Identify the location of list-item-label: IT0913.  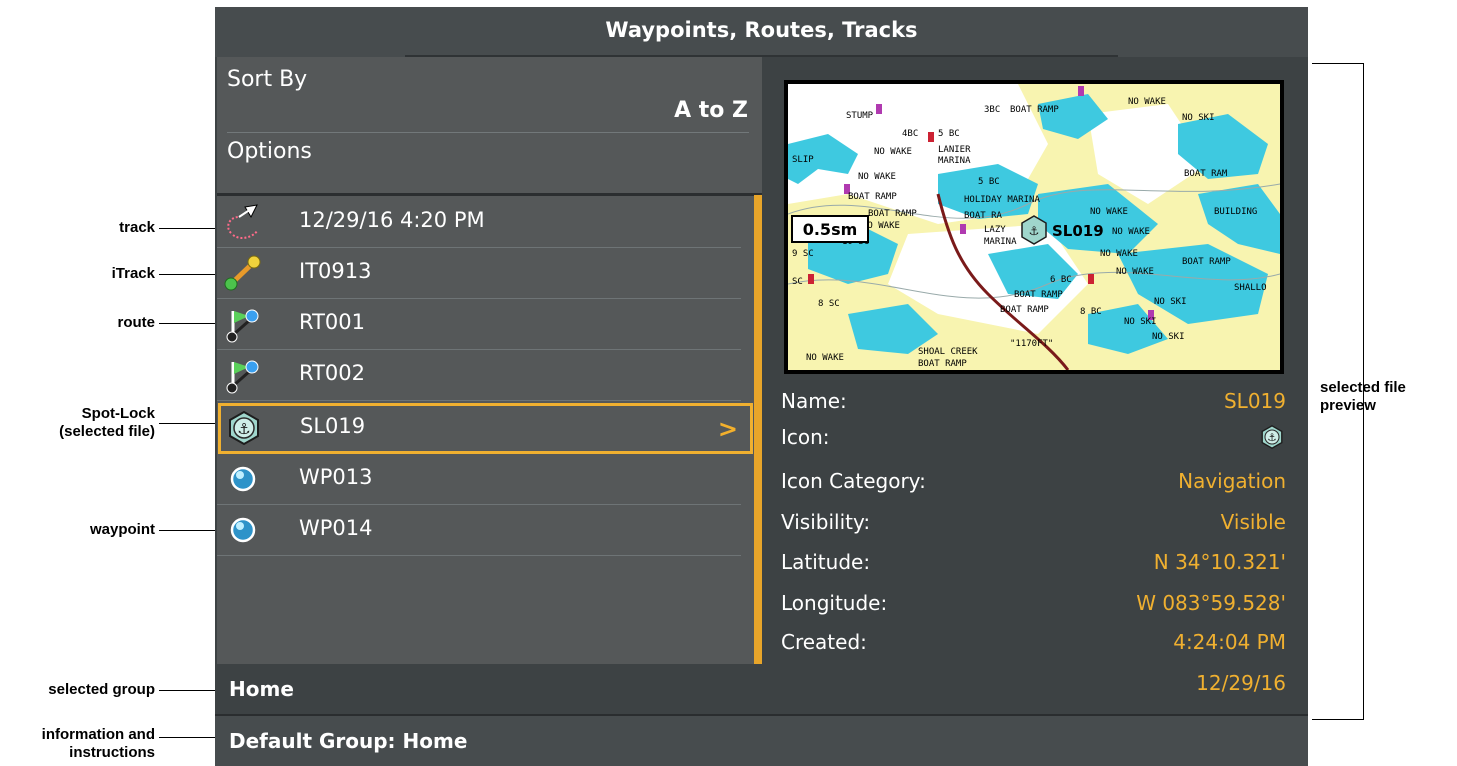
(335, 271).